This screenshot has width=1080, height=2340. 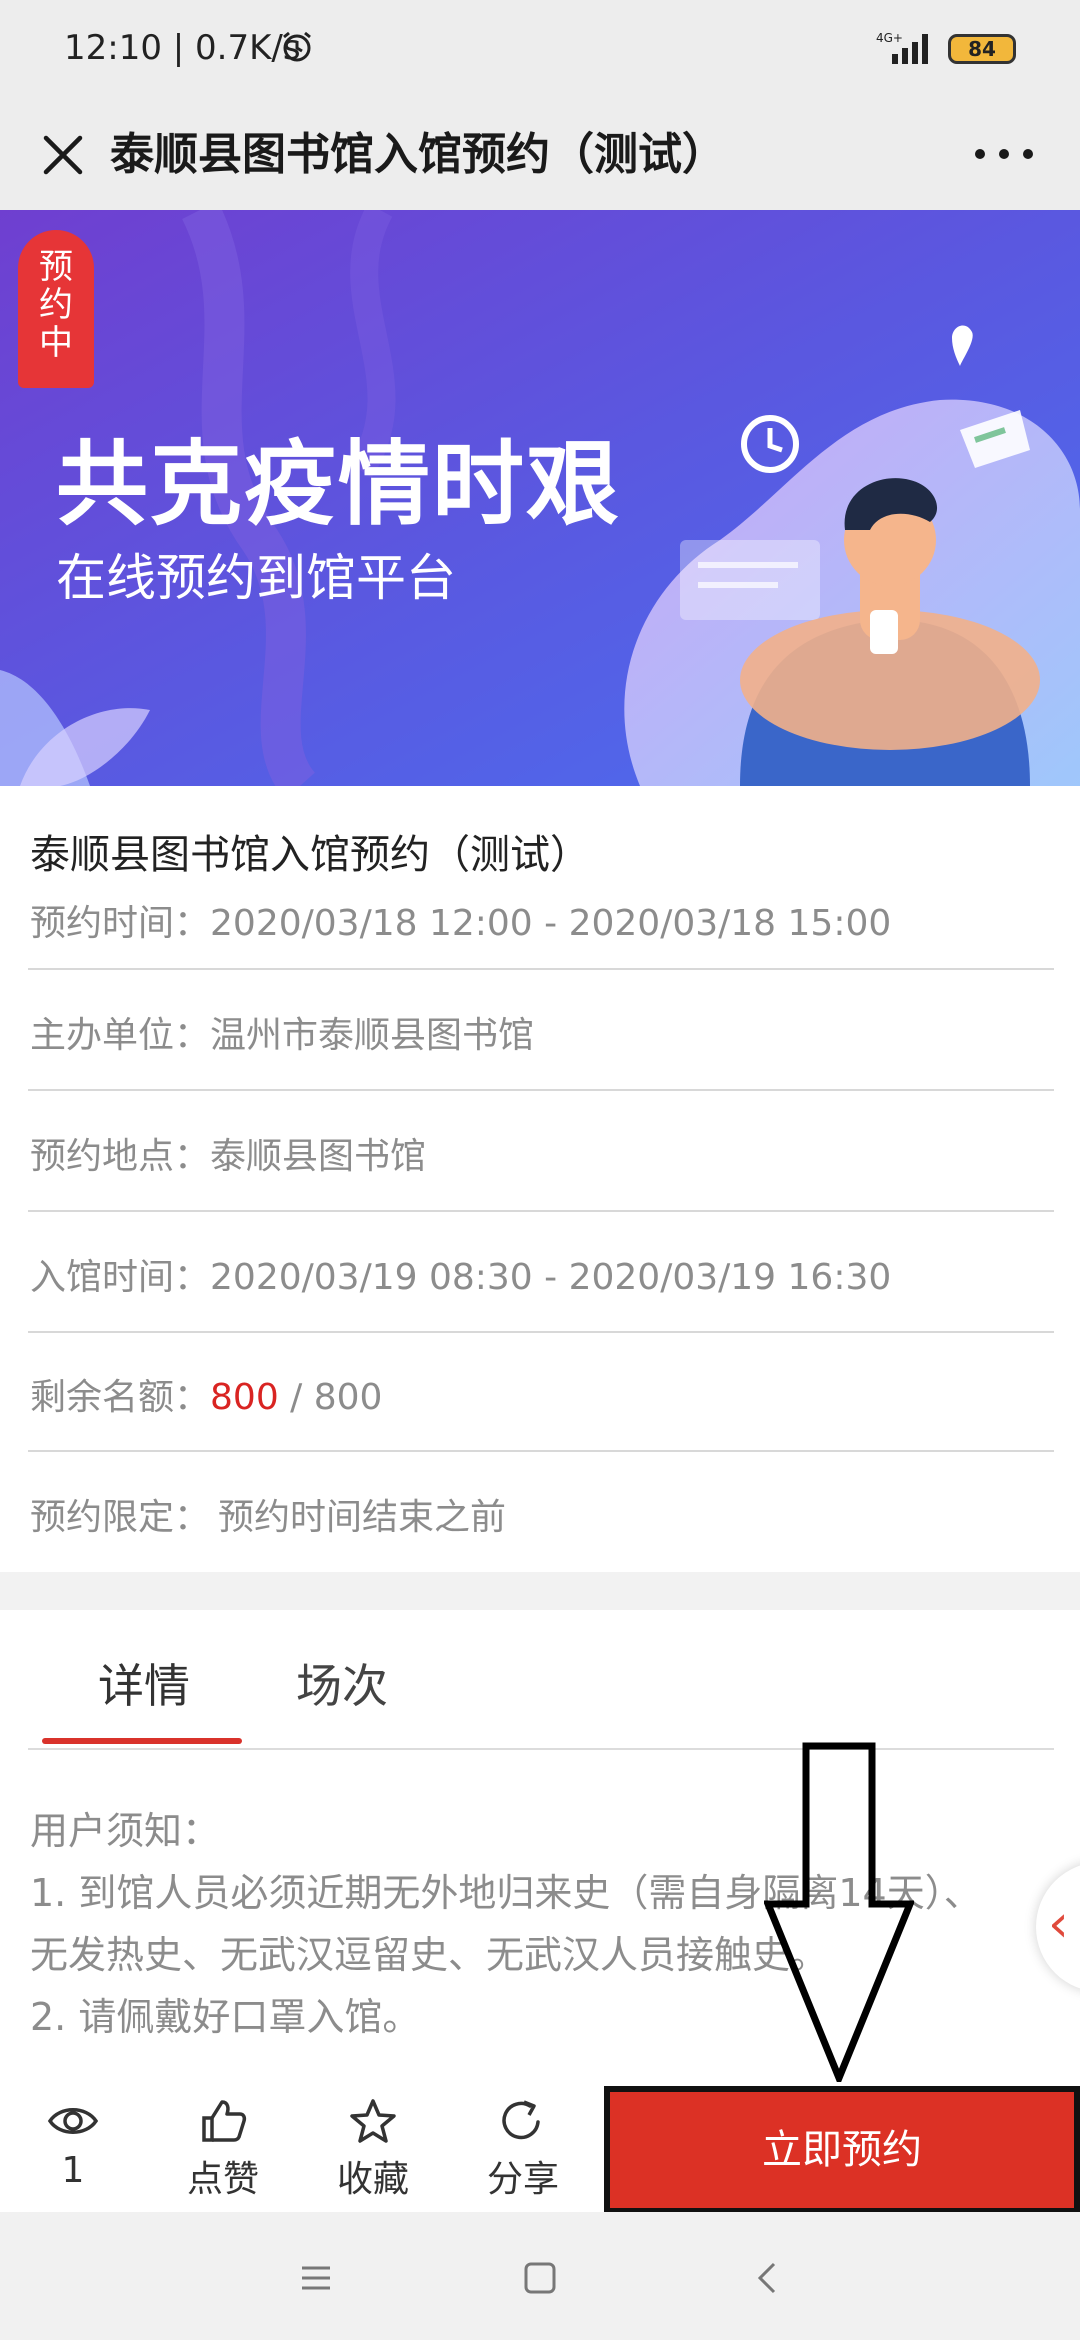 I want to click on entry-time-value: 2020/03/19 08:30 - 2020/03/19 16:30, so click(x=551, y=1277).